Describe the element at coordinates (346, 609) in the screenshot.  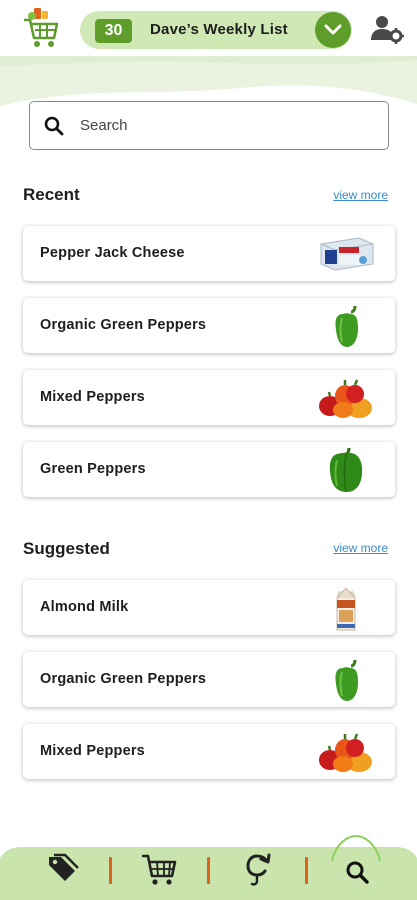
I see `almond-milk-carton-image` at that location.